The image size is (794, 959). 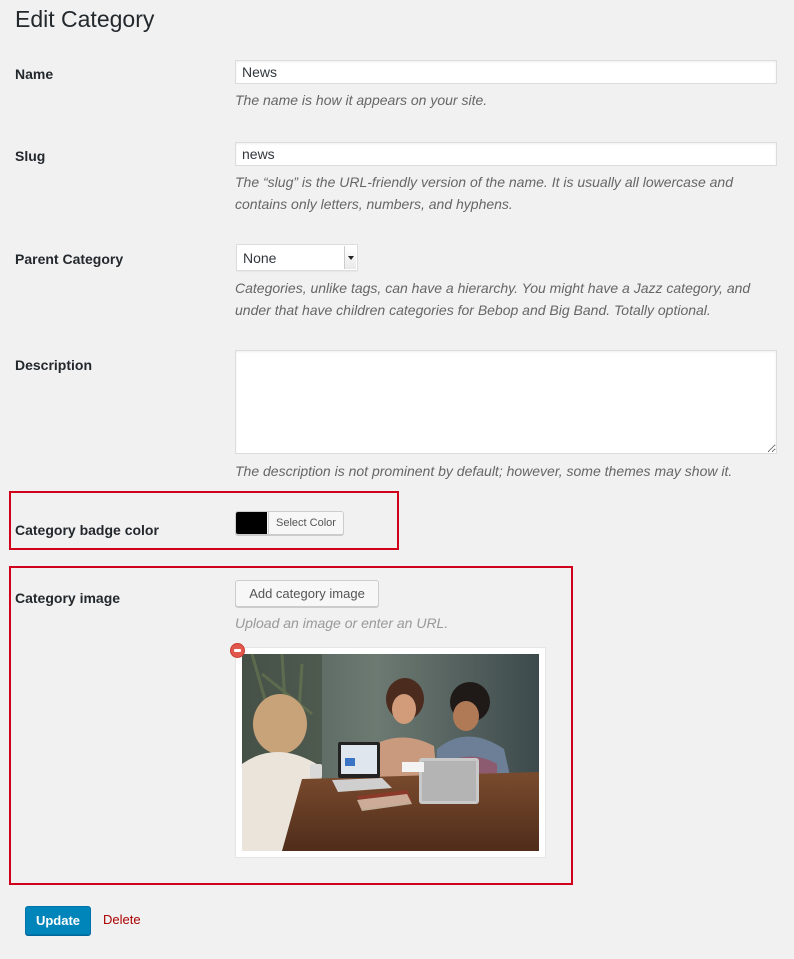 What do you see at coordinates (307, 593) in the screenshot?
I see `add-category-image-button: Add category image` at bounding box center [307, 593].